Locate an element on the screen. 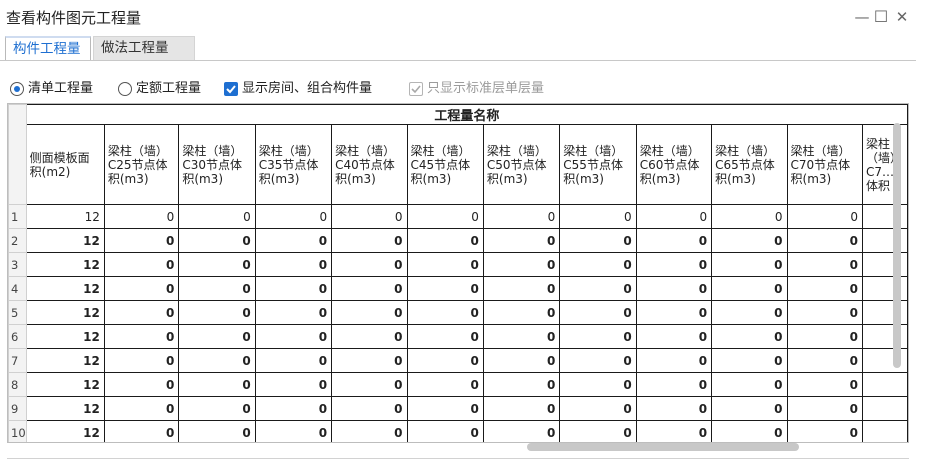 Image resolution: width=926 pixels, height=474 pixels. table-row: 7 12 0 0 0 0 0 0 0 0 0 0 is located at coordinates (458, 360).